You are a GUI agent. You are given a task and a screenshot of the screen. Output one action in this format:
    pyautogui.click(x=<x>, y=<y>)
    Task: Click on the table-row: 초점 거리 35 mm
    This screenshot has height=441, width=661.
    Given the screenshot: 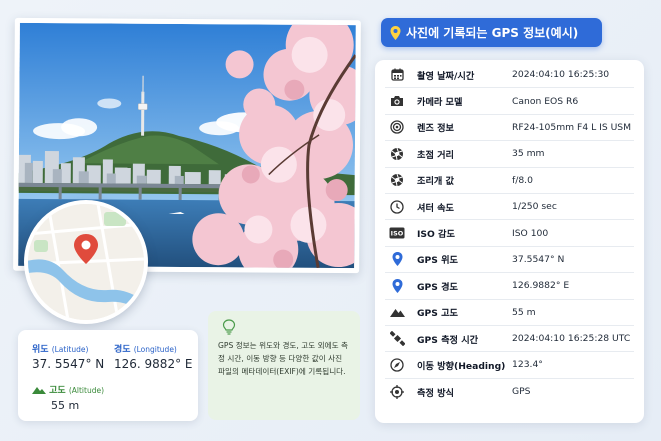 What is the action you would take?
    pyautogui.click(x=509, y=154)
    